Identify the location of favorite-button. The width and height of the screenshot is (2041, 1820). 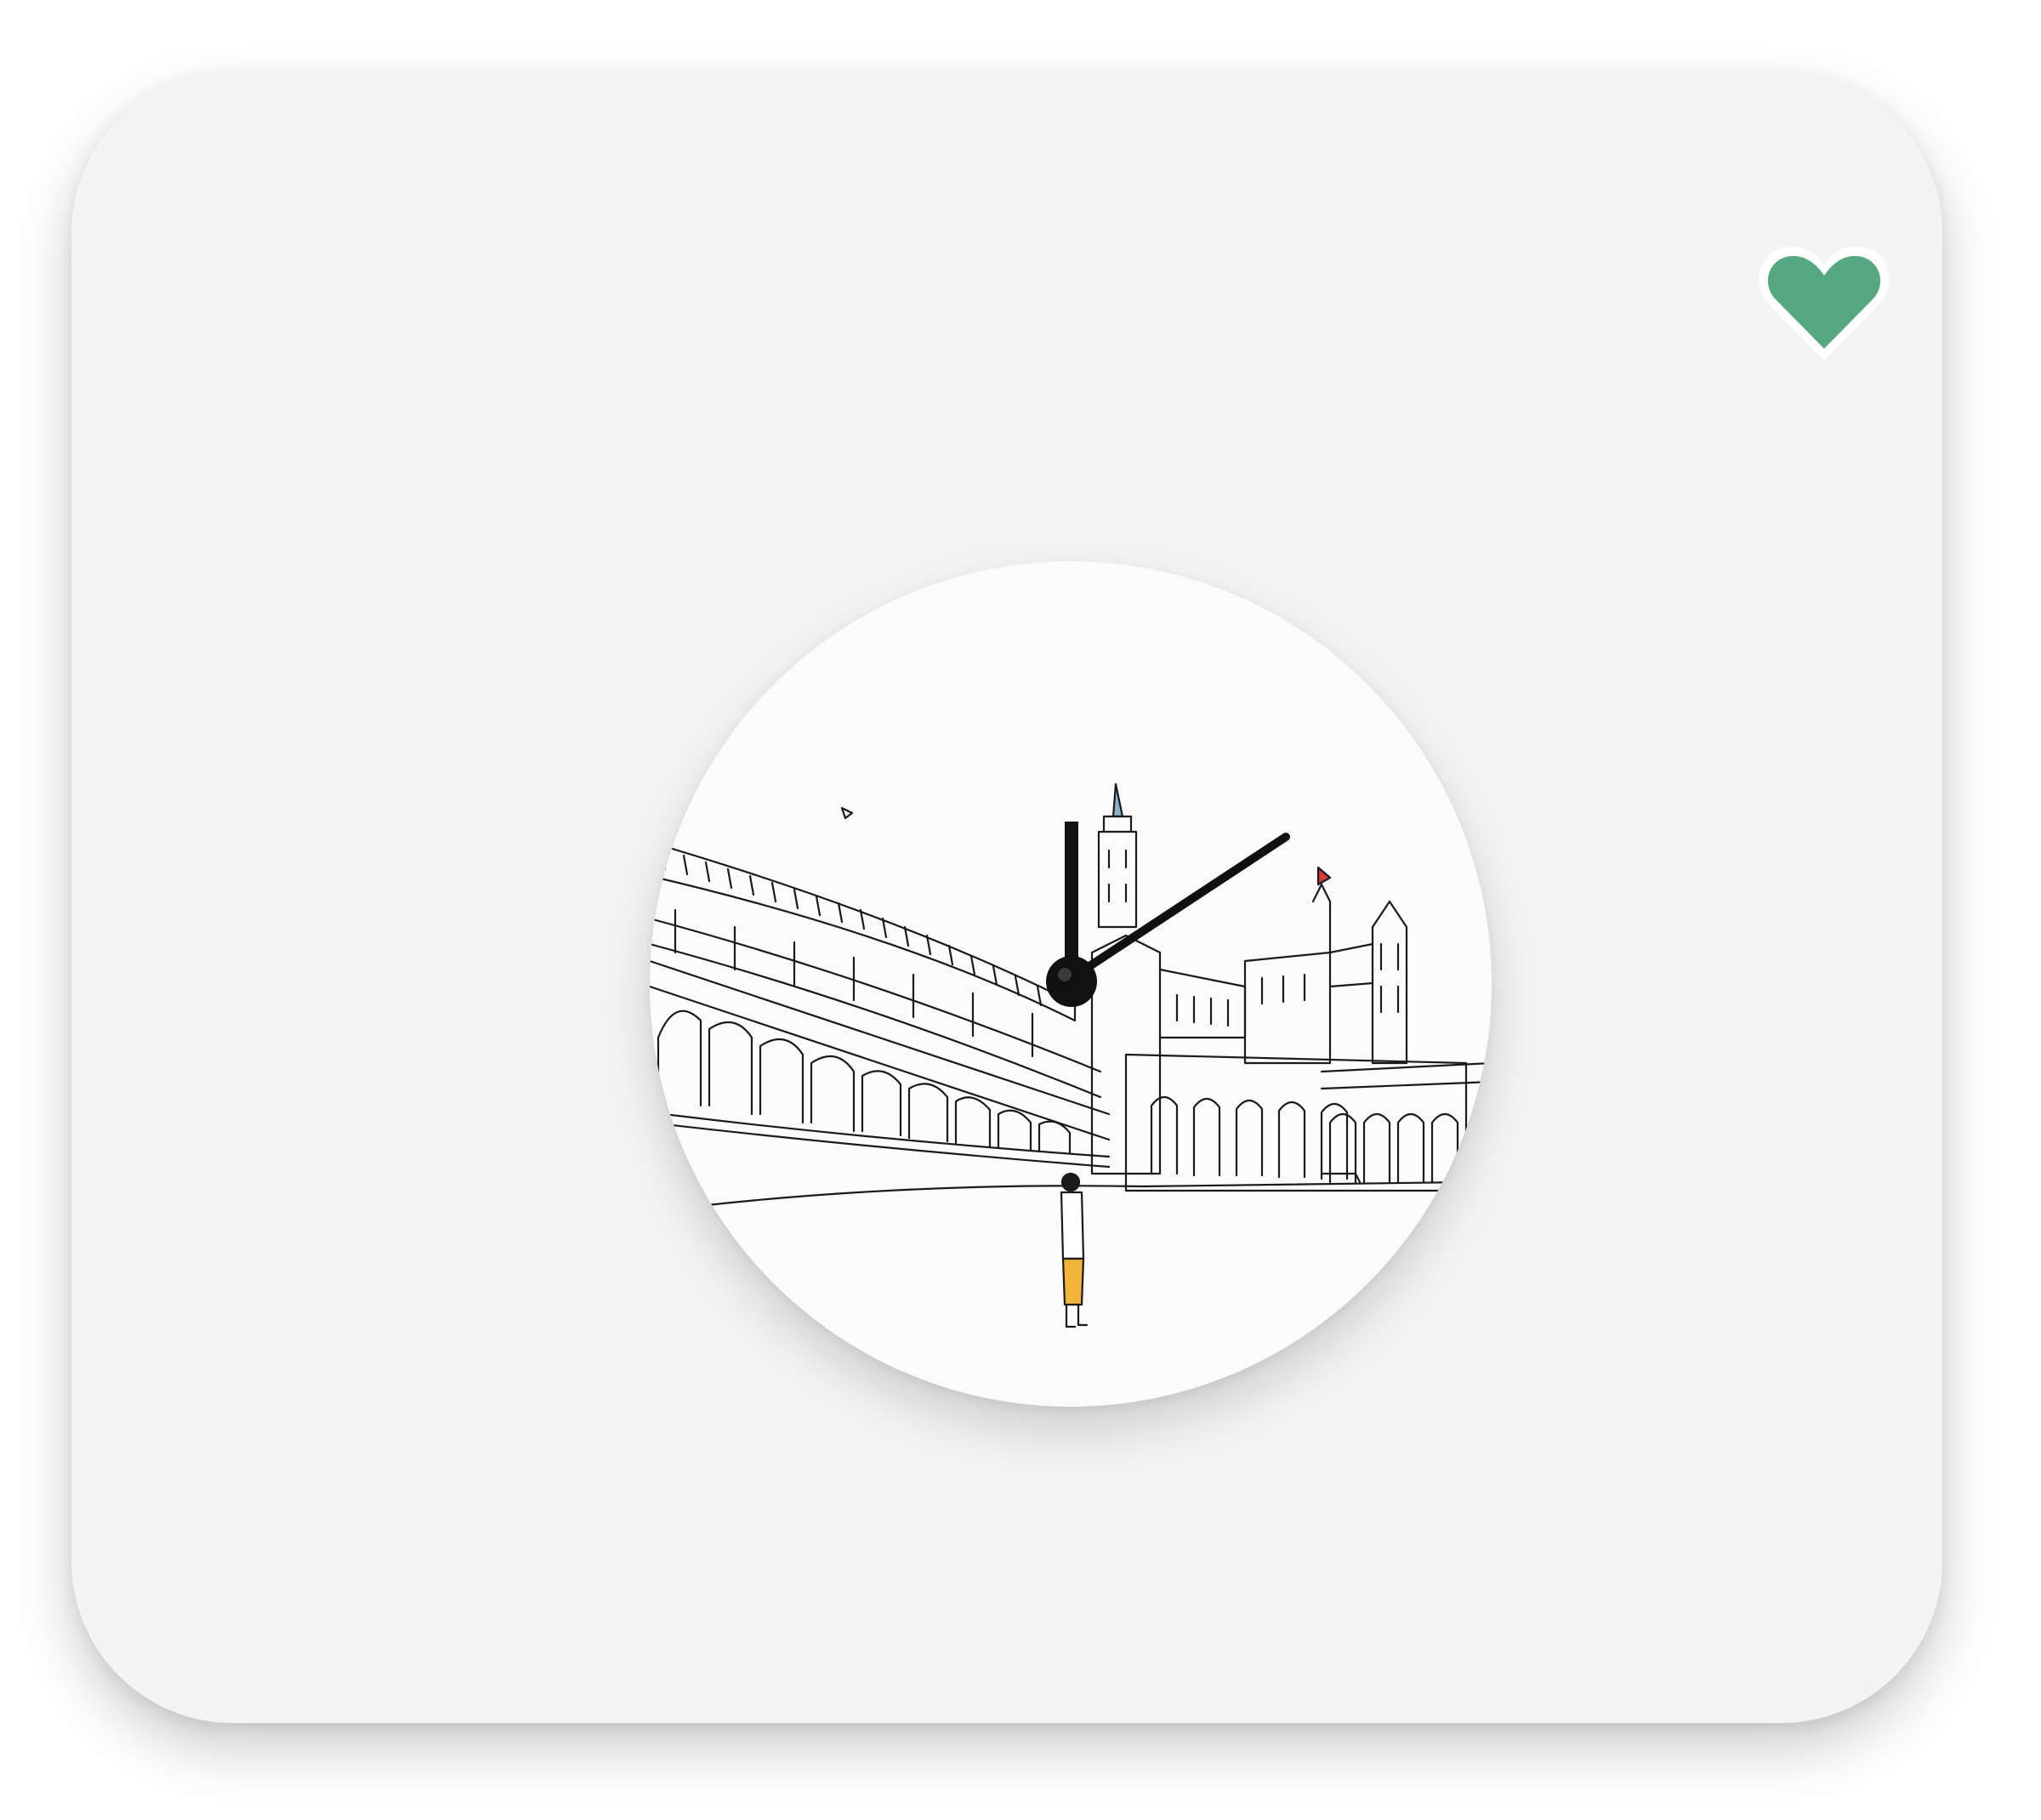
(1824, 305).